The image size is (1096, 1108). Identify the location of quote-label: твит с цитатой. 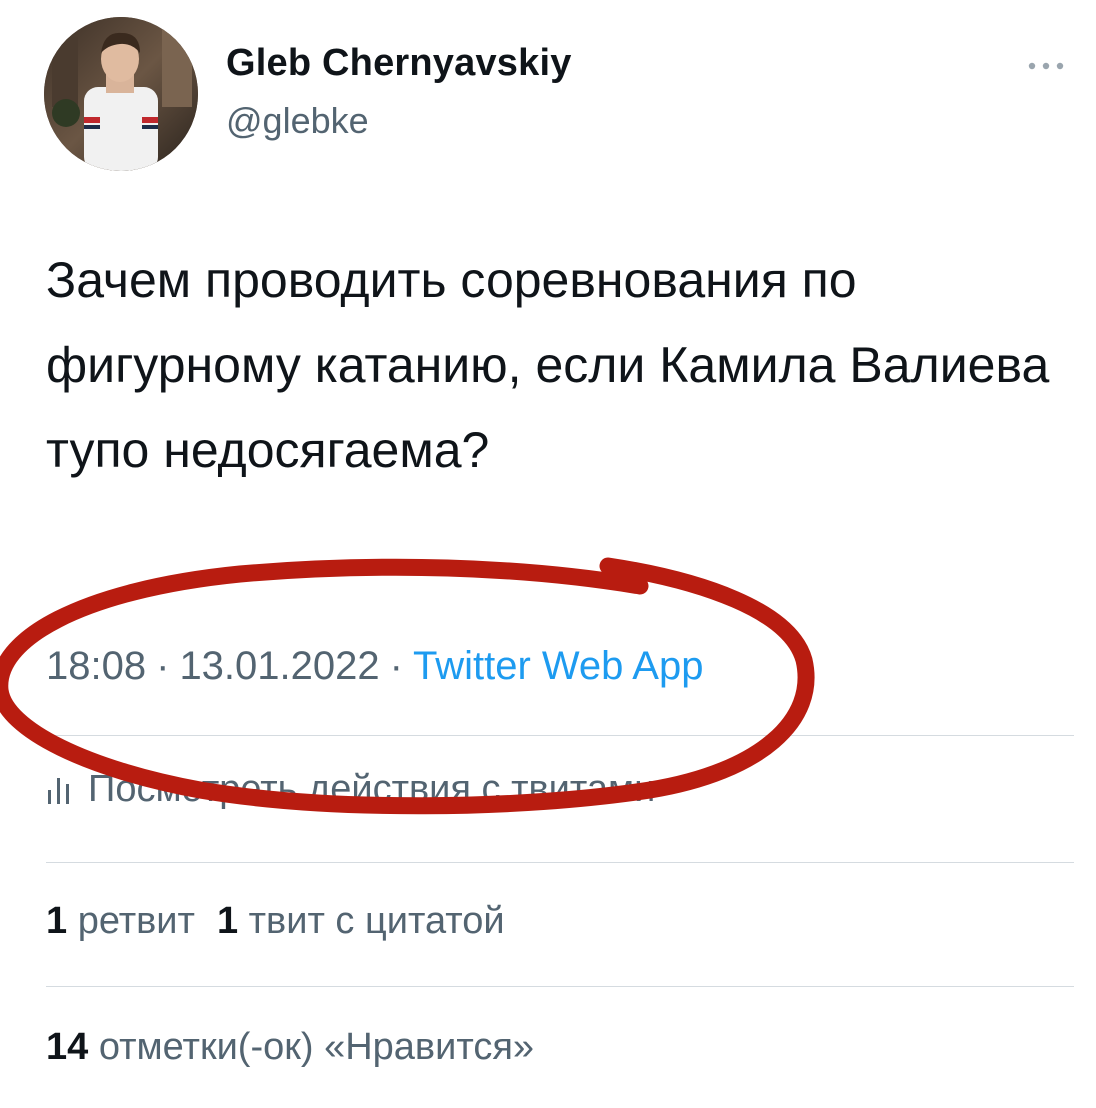
(376, 921).